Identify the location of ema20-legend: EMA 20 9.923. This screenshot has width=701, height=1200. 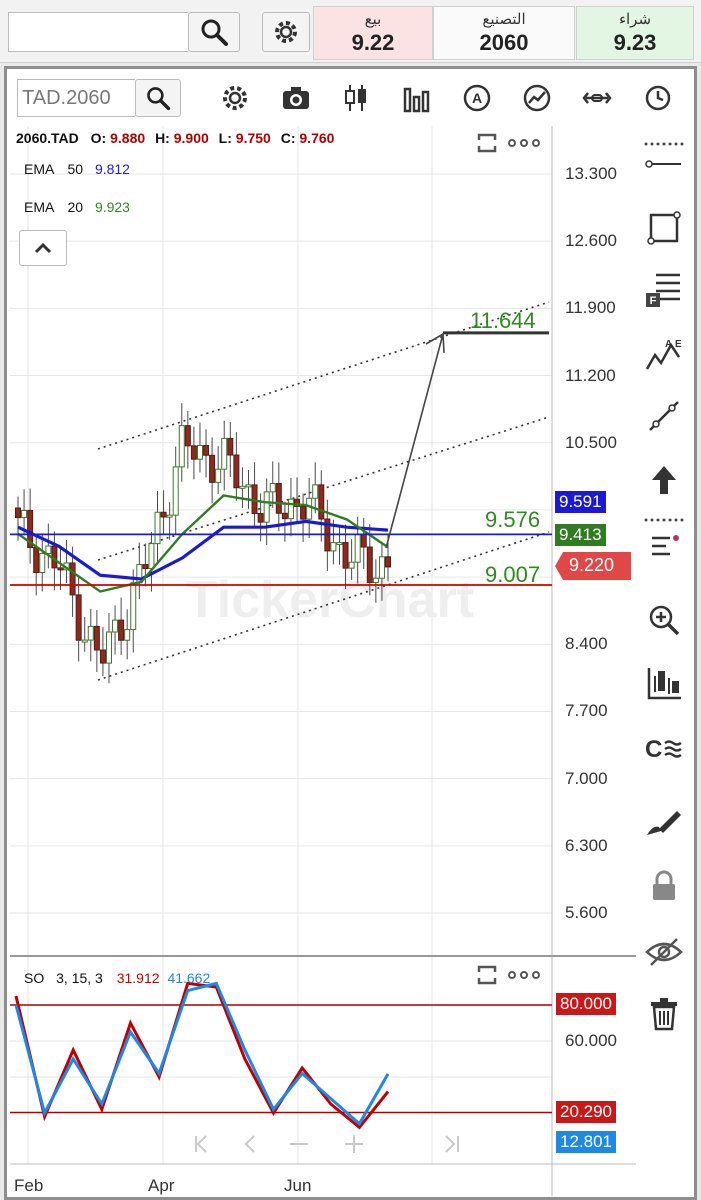
(77, 207).